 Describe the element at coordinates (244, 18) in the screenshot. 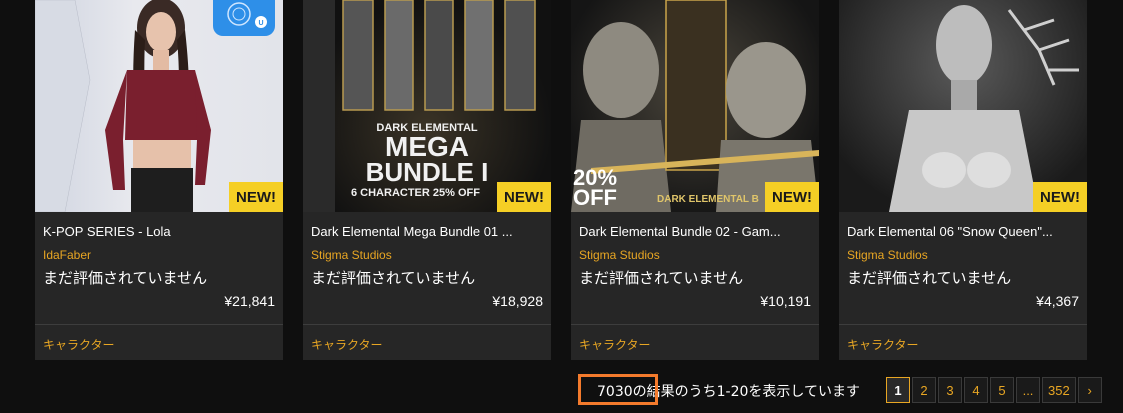

I see `unreal-engine-icon: U` at that location.